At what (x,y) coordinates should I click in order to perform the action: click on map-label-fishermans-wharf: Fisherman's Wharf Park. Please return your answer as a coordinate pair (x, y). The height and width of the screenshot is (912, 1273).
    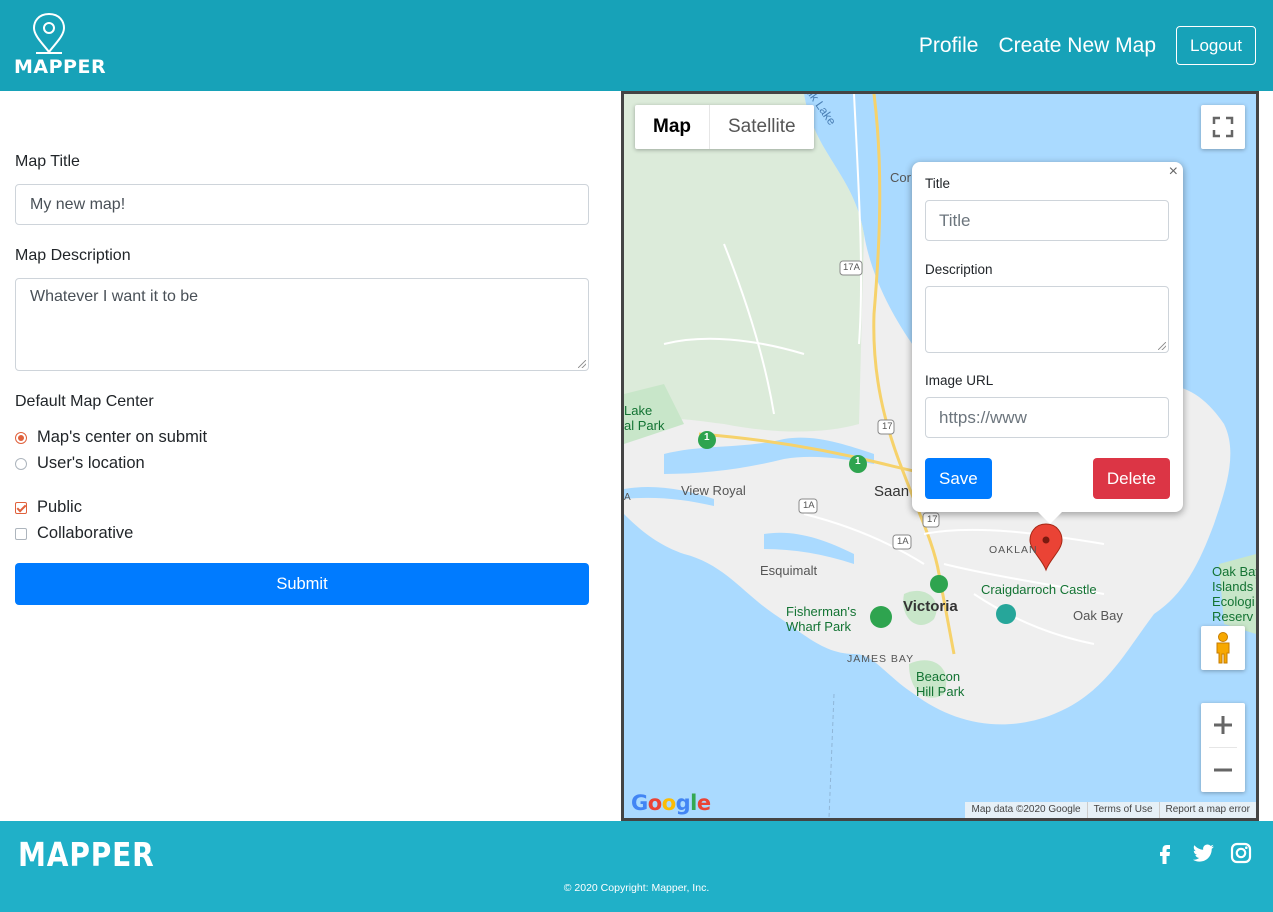
    Looking at the image, I should click on (821, 619).